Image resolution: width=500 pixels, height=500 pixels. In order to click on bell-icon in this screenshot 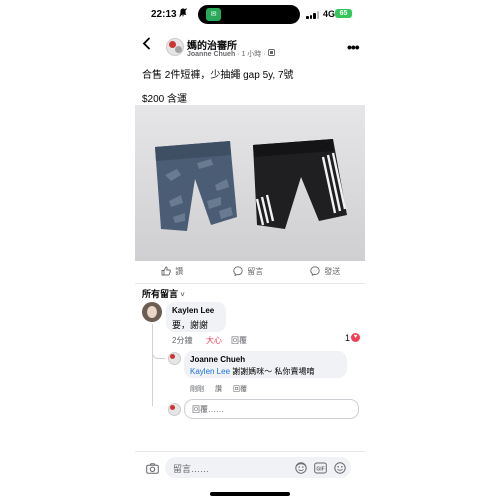, I will do `click(183, 14)`.